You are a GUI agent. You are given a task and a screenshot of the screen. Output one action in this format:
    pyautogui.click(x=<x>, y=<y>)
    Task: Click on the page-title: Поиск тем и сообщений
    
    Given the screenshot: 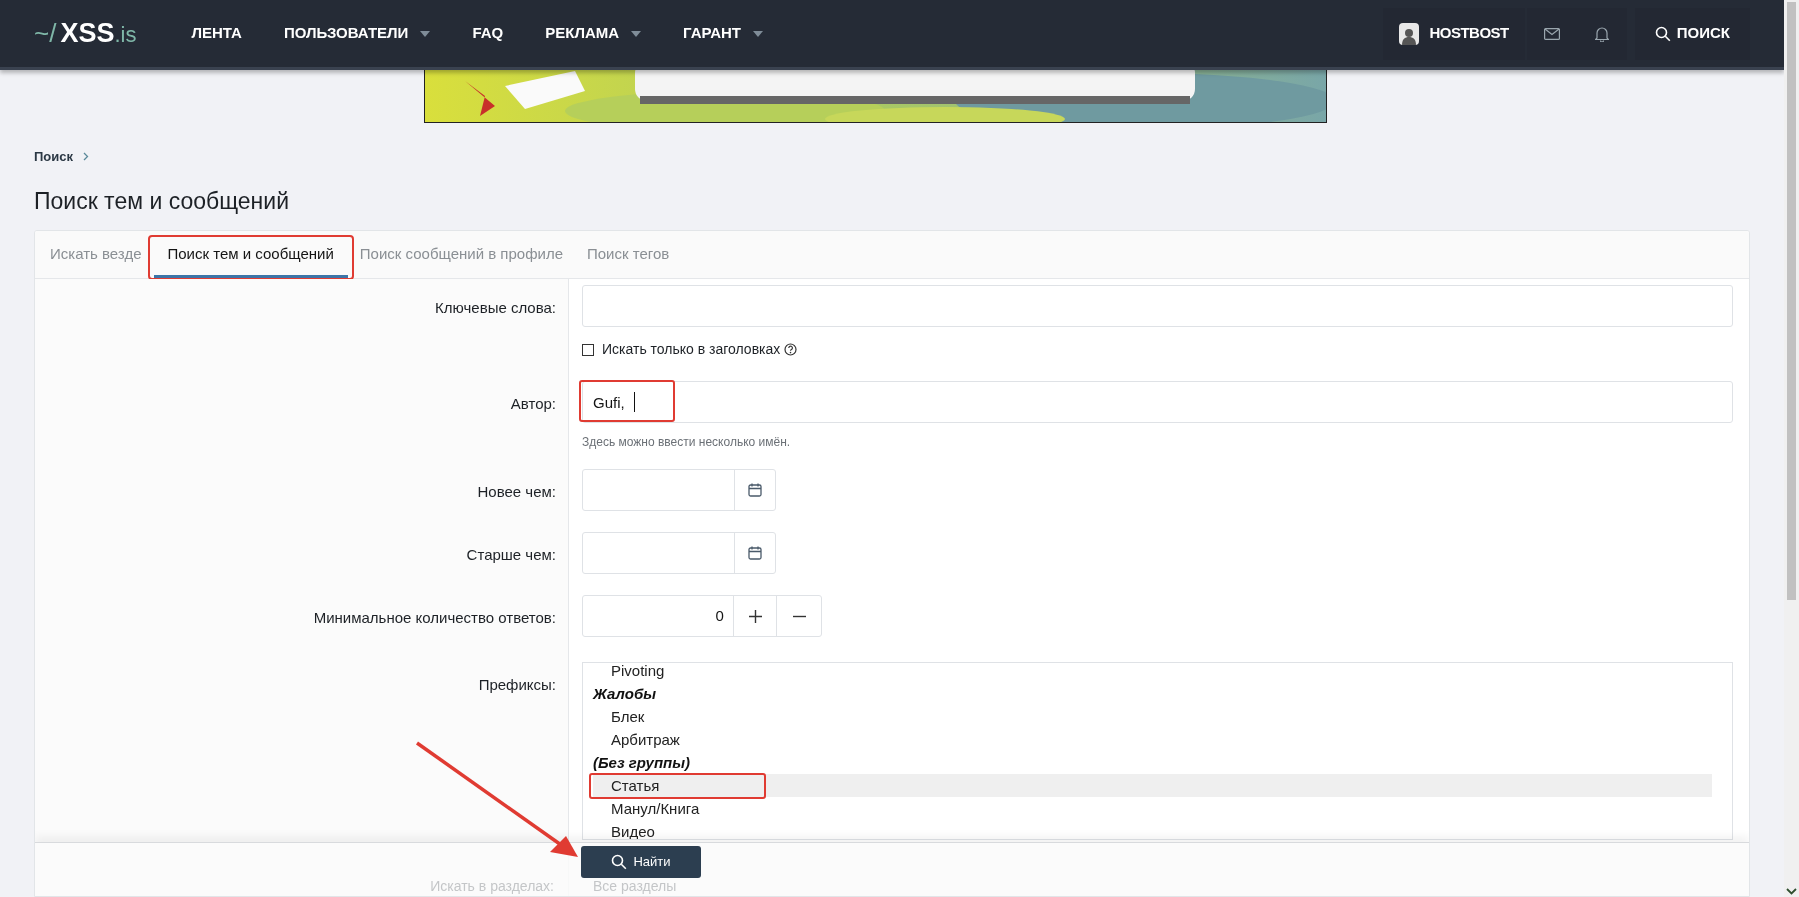 What is the action you would take?
    pyautogui.click(x=161, y=201)
    